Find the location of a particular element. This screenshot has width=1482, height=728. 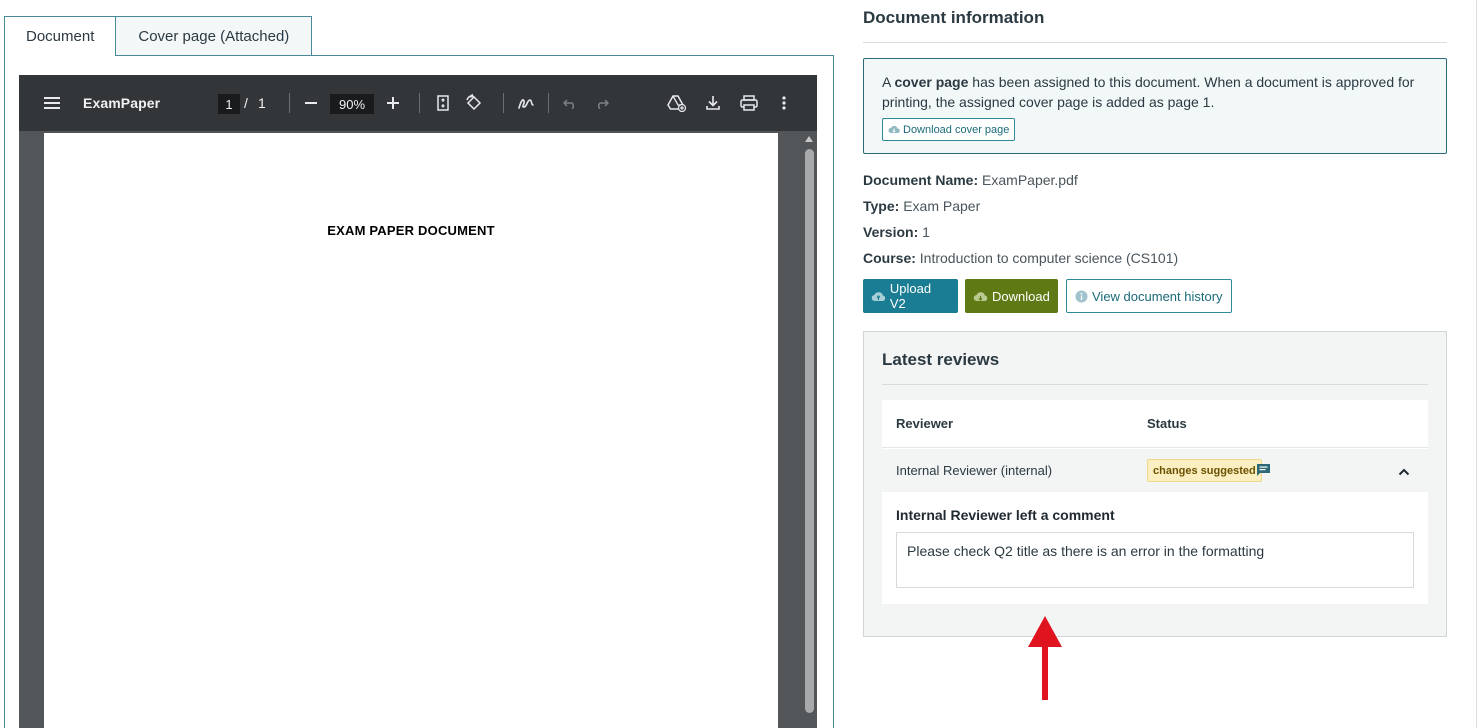

latest-reviews-title: Latest reviews is located at coordinates (941, 359).